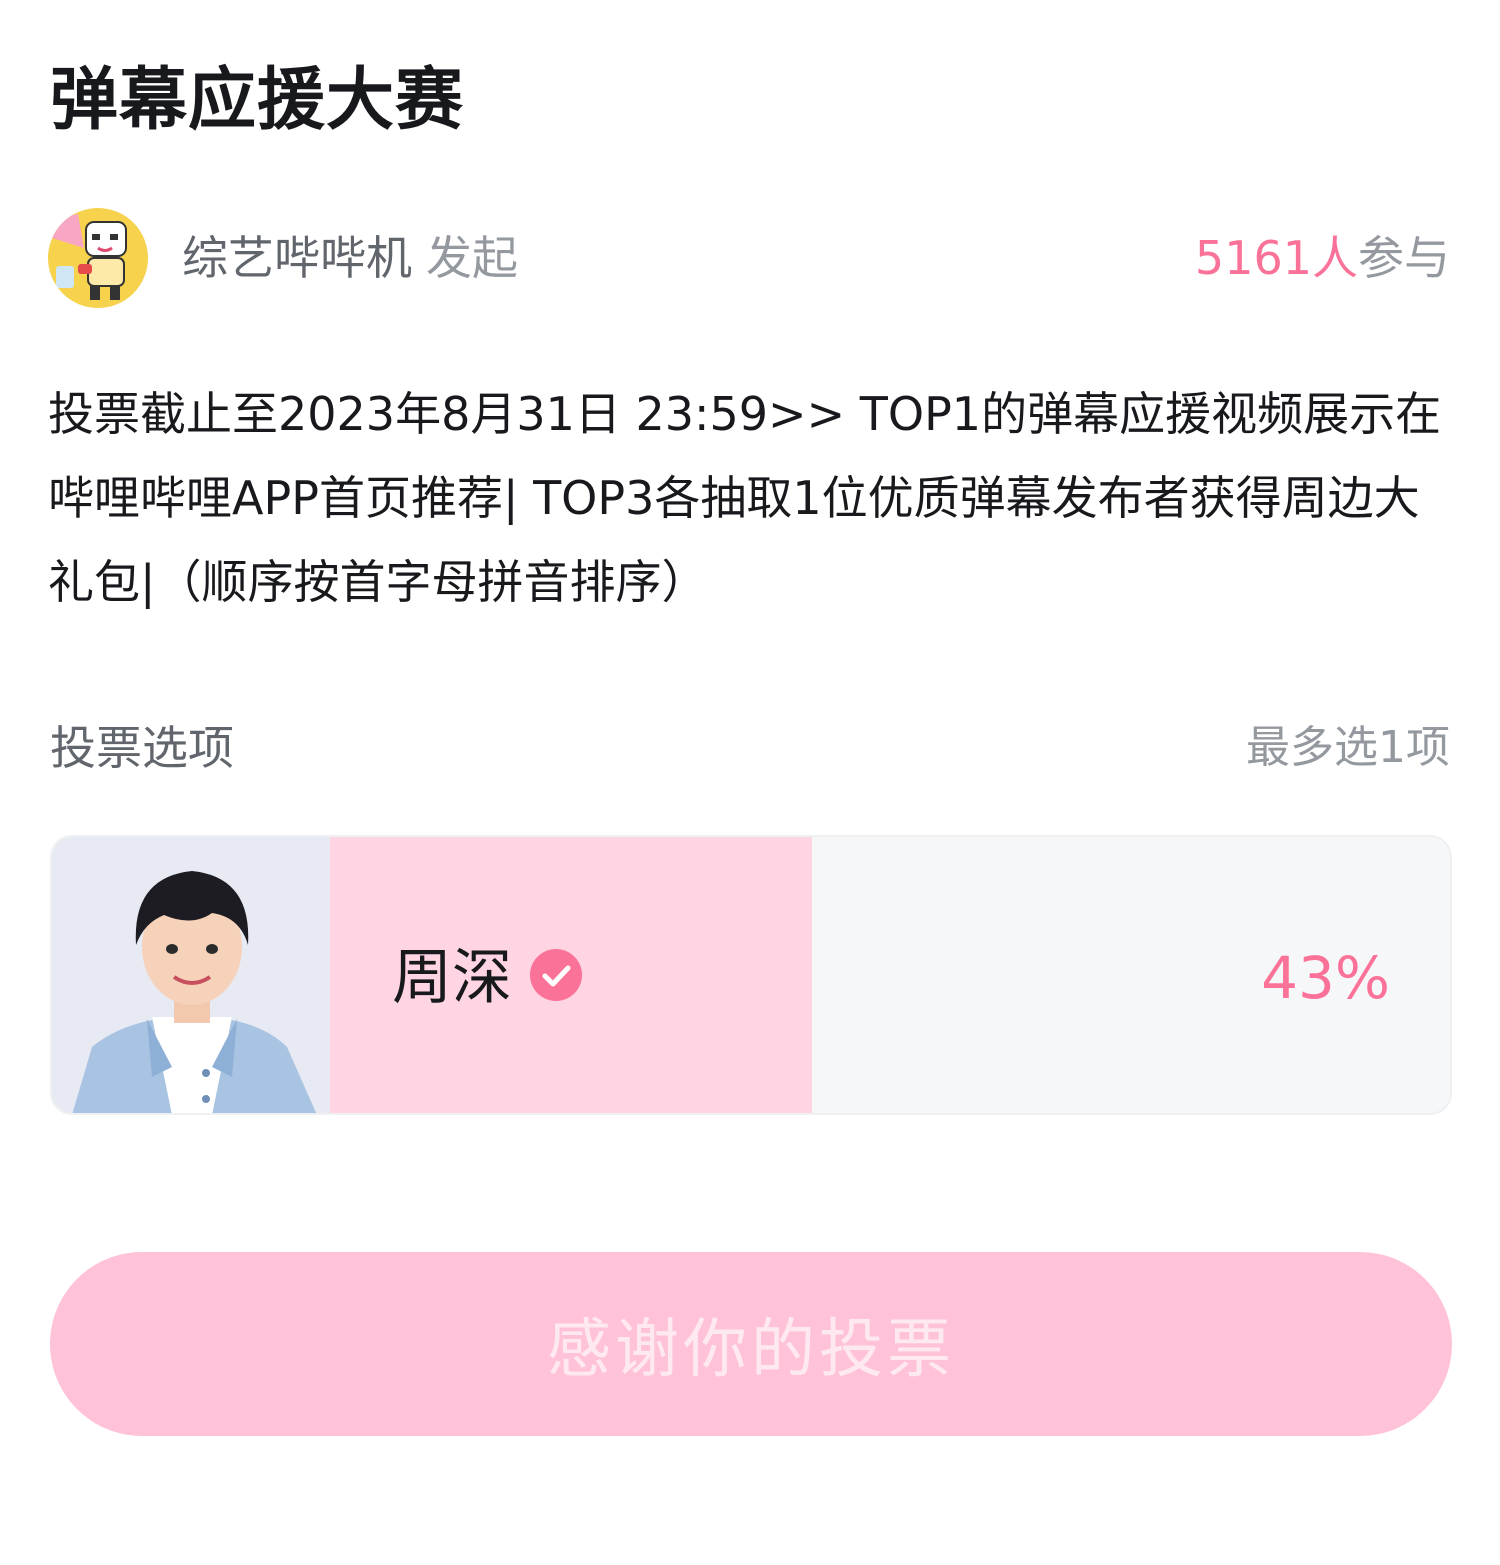 The image size is (1500, 1565). I want to click on variety-show-mascot-avatar-icon, so click(98, 258).